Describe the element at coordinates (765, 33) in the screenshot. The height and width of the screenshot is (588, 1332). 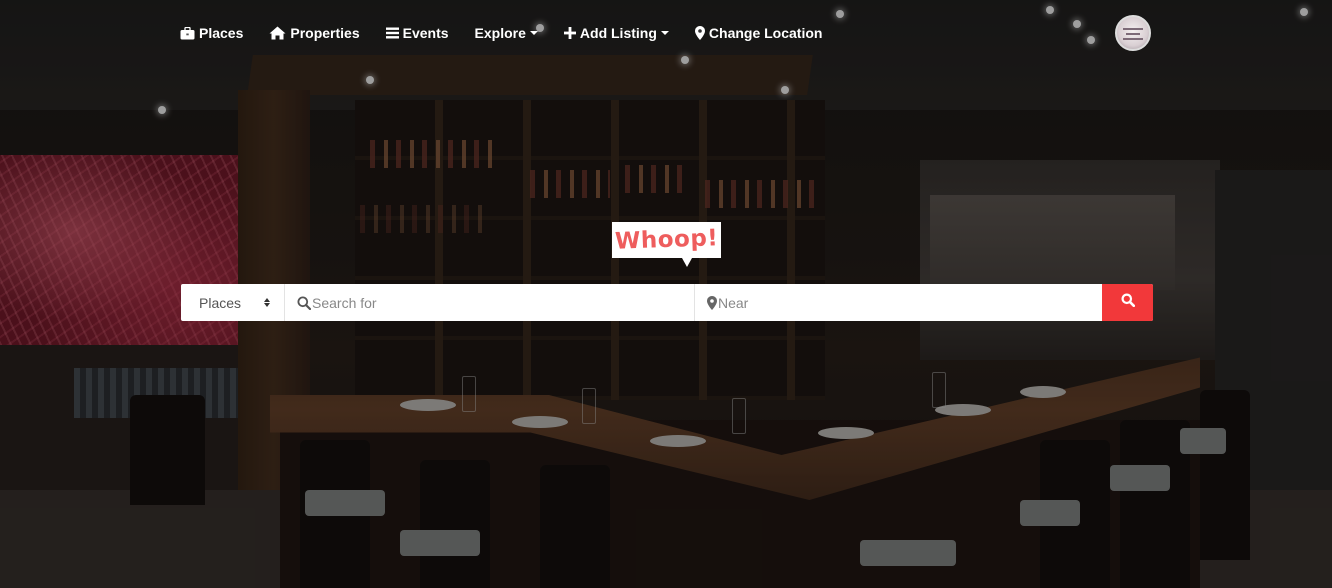
I see `nav-change-location-label: Change Location` at that location.